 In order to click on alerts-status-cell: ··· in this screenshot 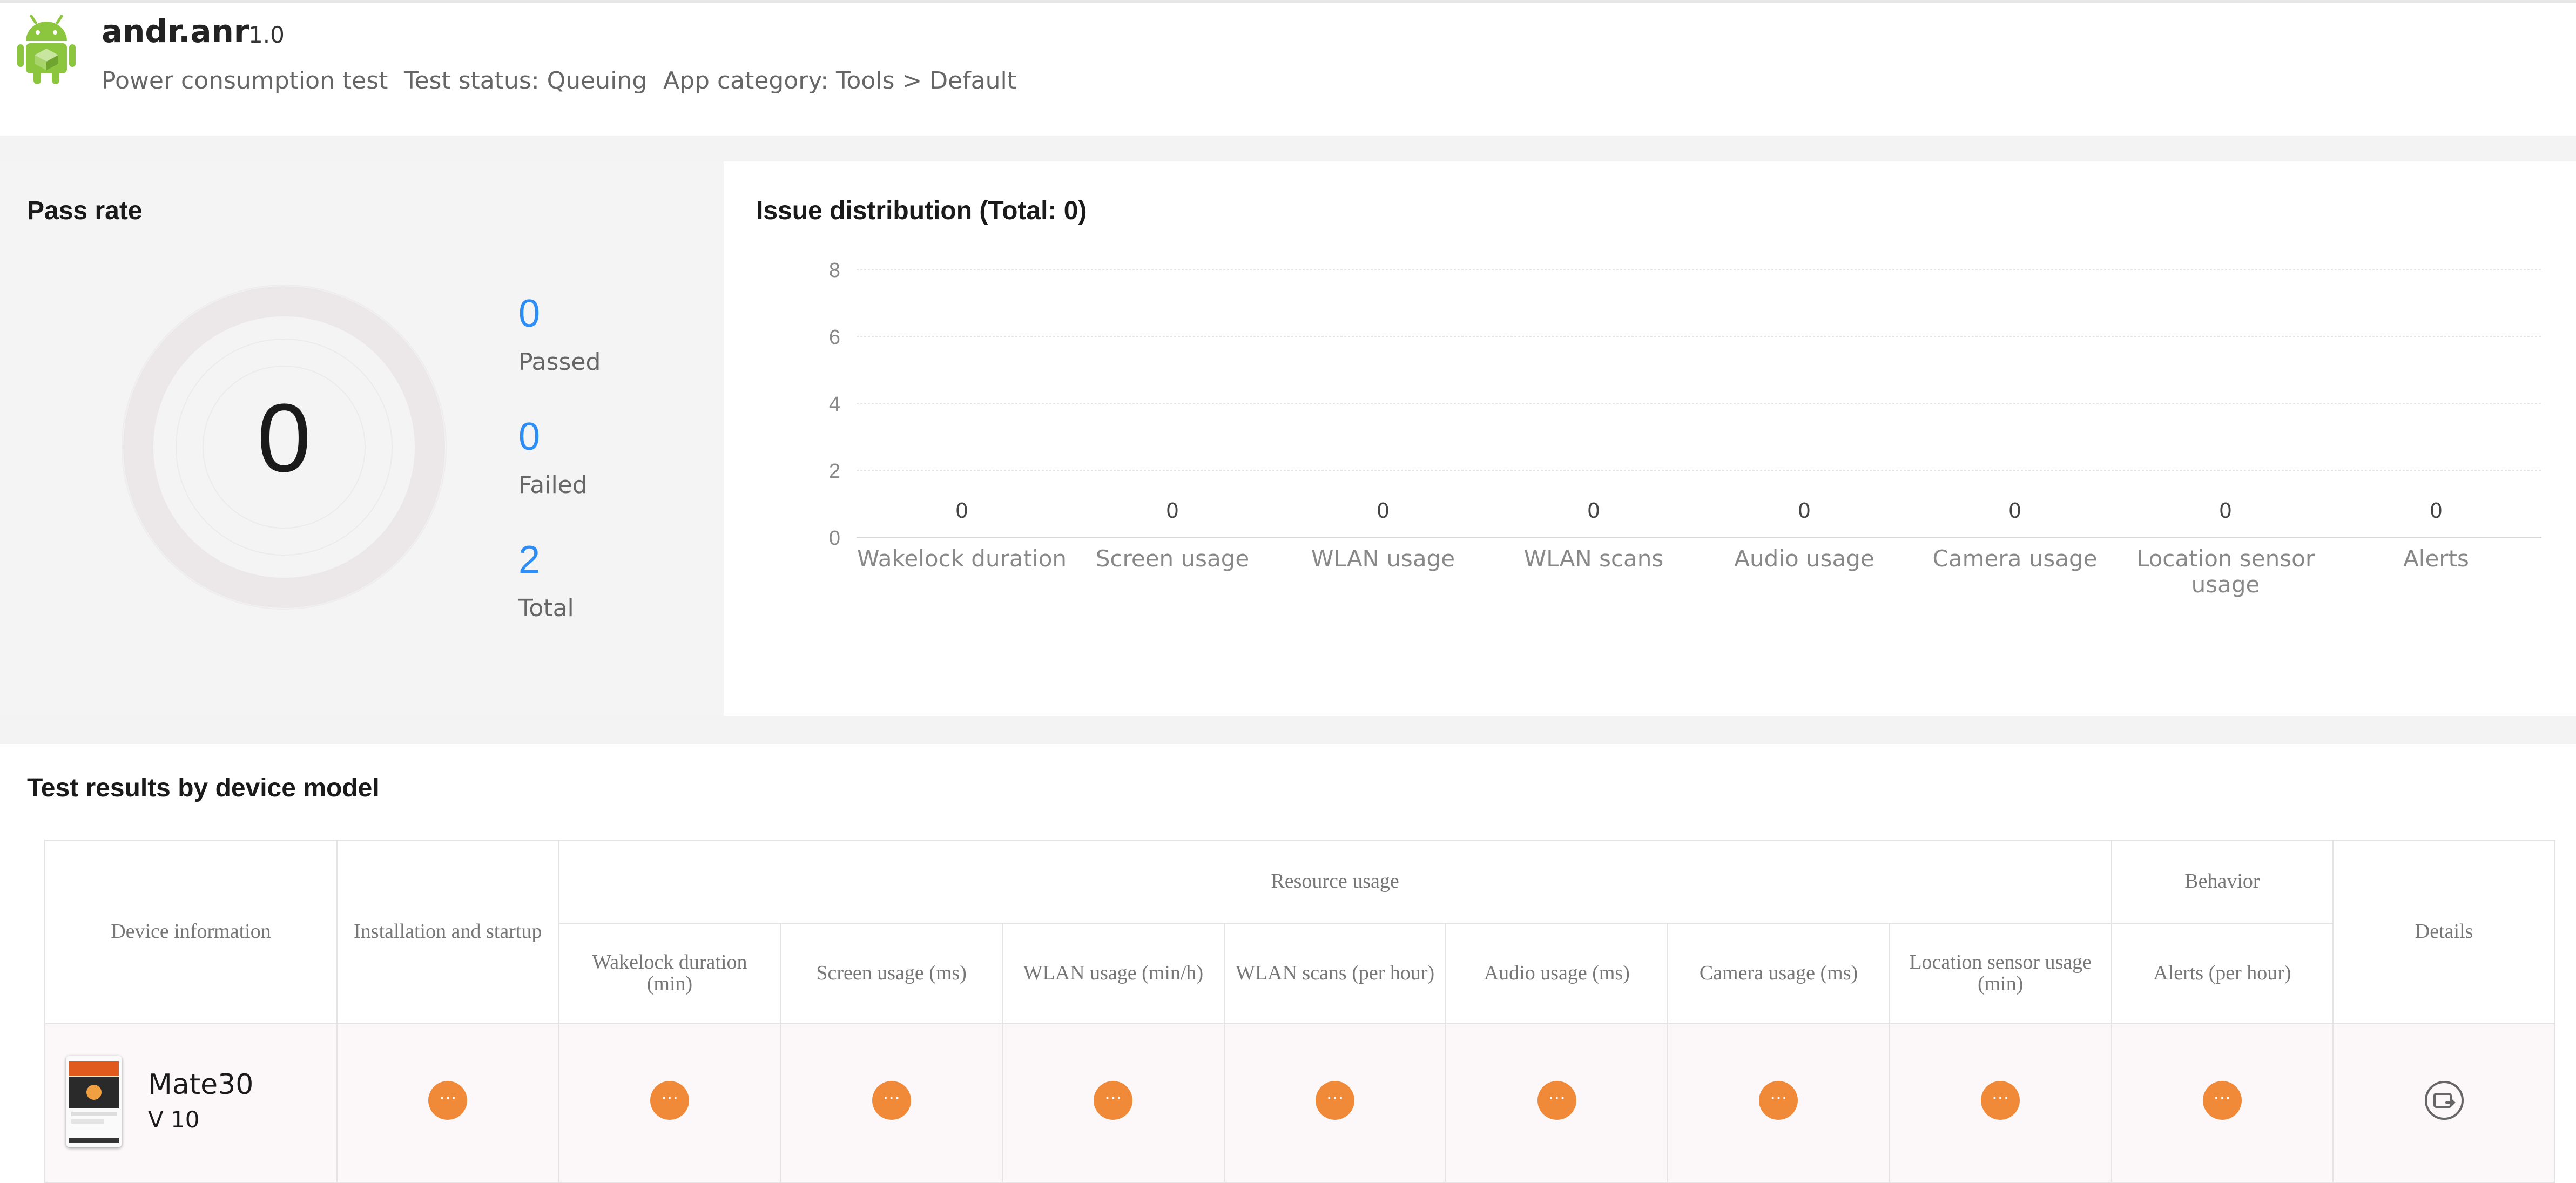, I will do `click(2222, 1103)`.